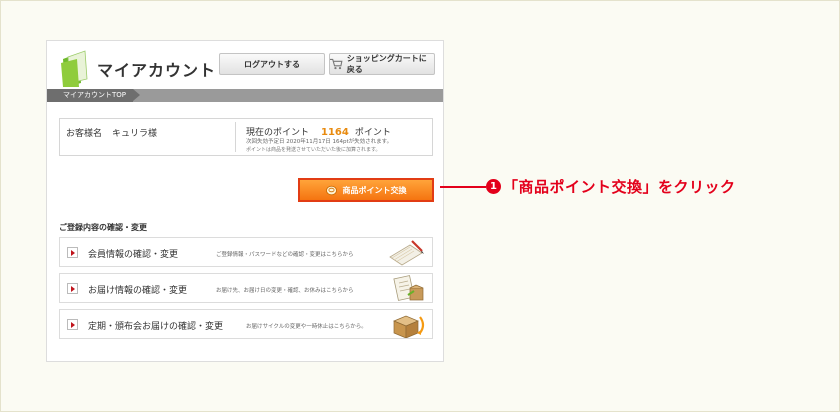  What do you see at coordinates (408, 288) in the screenshot?
I see `clipboard-box-icon` at bounding box center [408, 288].